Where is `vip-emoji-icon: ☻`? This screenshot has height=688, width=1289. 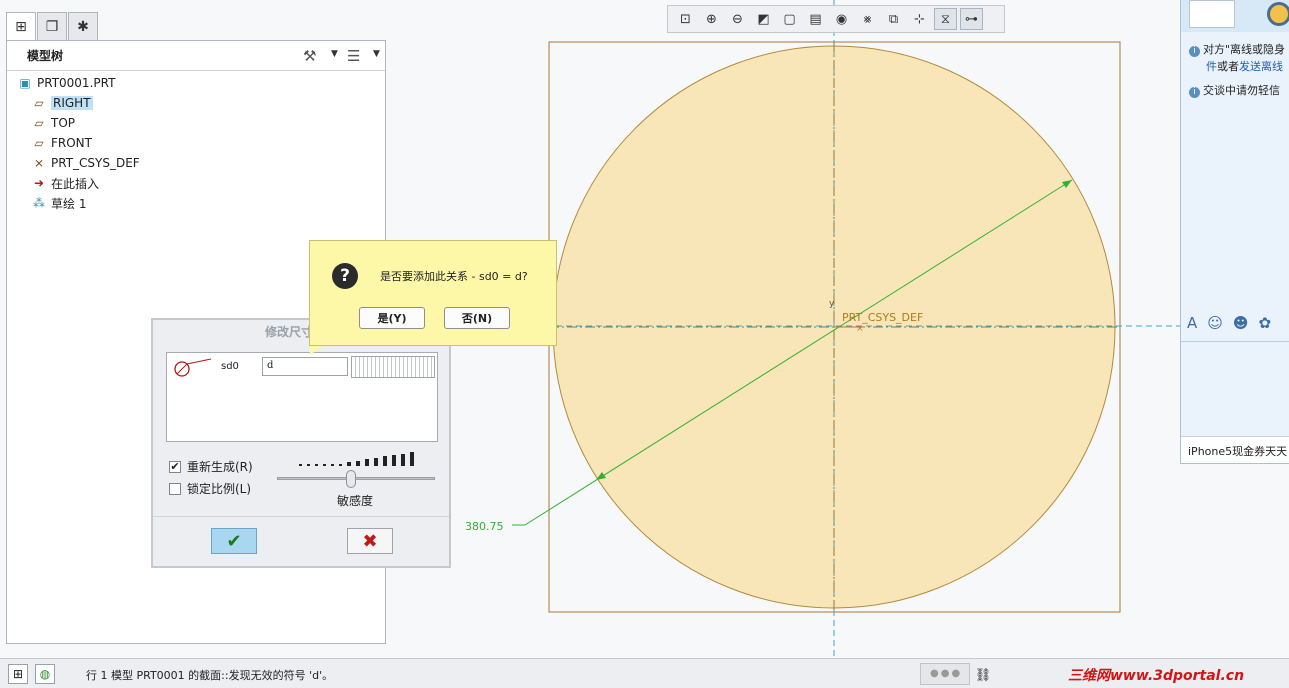 vip-emoji-icon: ☻ is located at coordinates (1241, 323).